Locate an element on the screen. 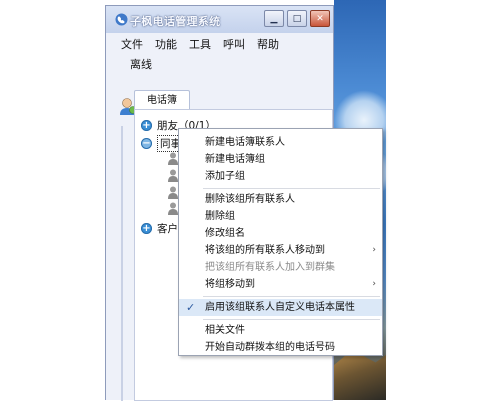  menu-file: 文件 is located at coordinates (132, 44).